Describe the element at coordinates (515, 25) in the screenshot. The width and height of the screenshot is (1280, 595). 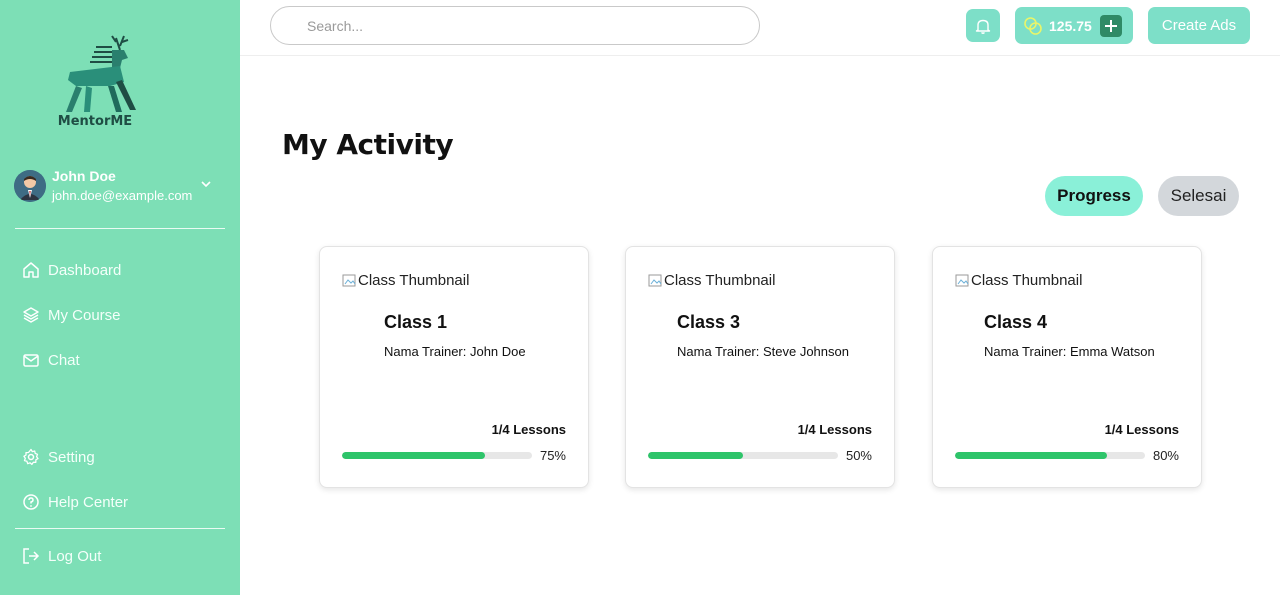
I see `search-input` at that location.